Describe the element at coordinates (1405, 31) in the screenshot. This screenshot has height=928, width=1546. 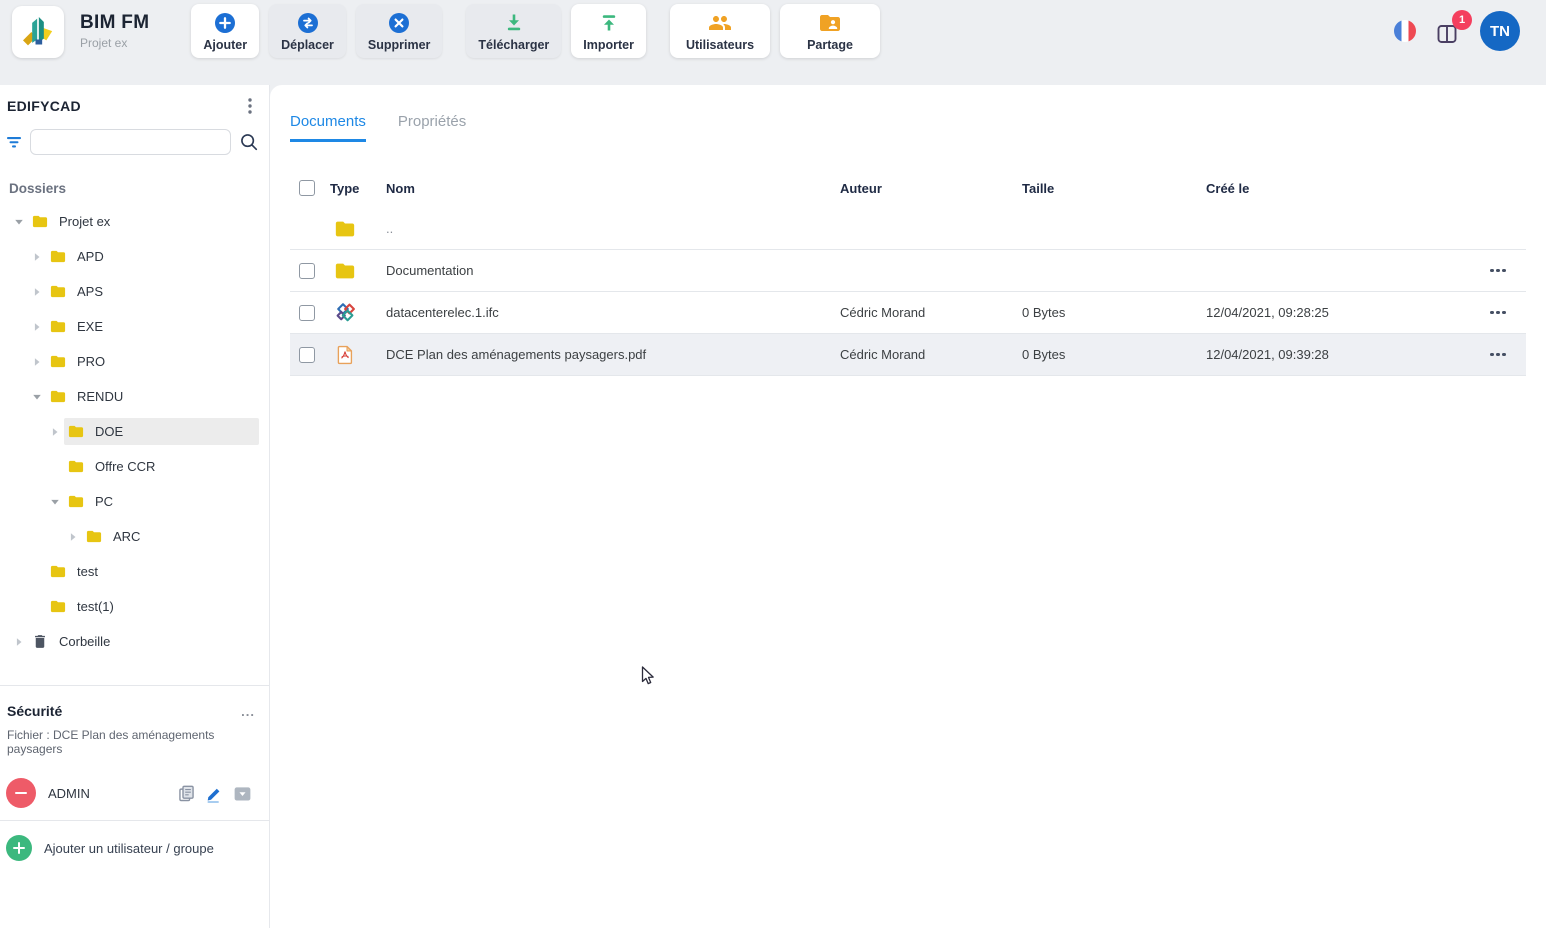
I see `language-flag-icon` at that location.